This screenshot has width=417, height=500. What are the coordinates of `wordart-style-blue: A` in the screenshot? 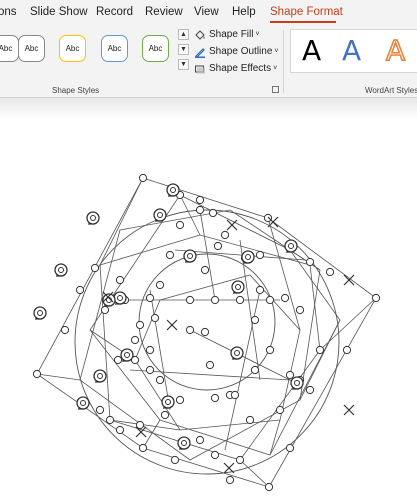 It's located at (351, 51).